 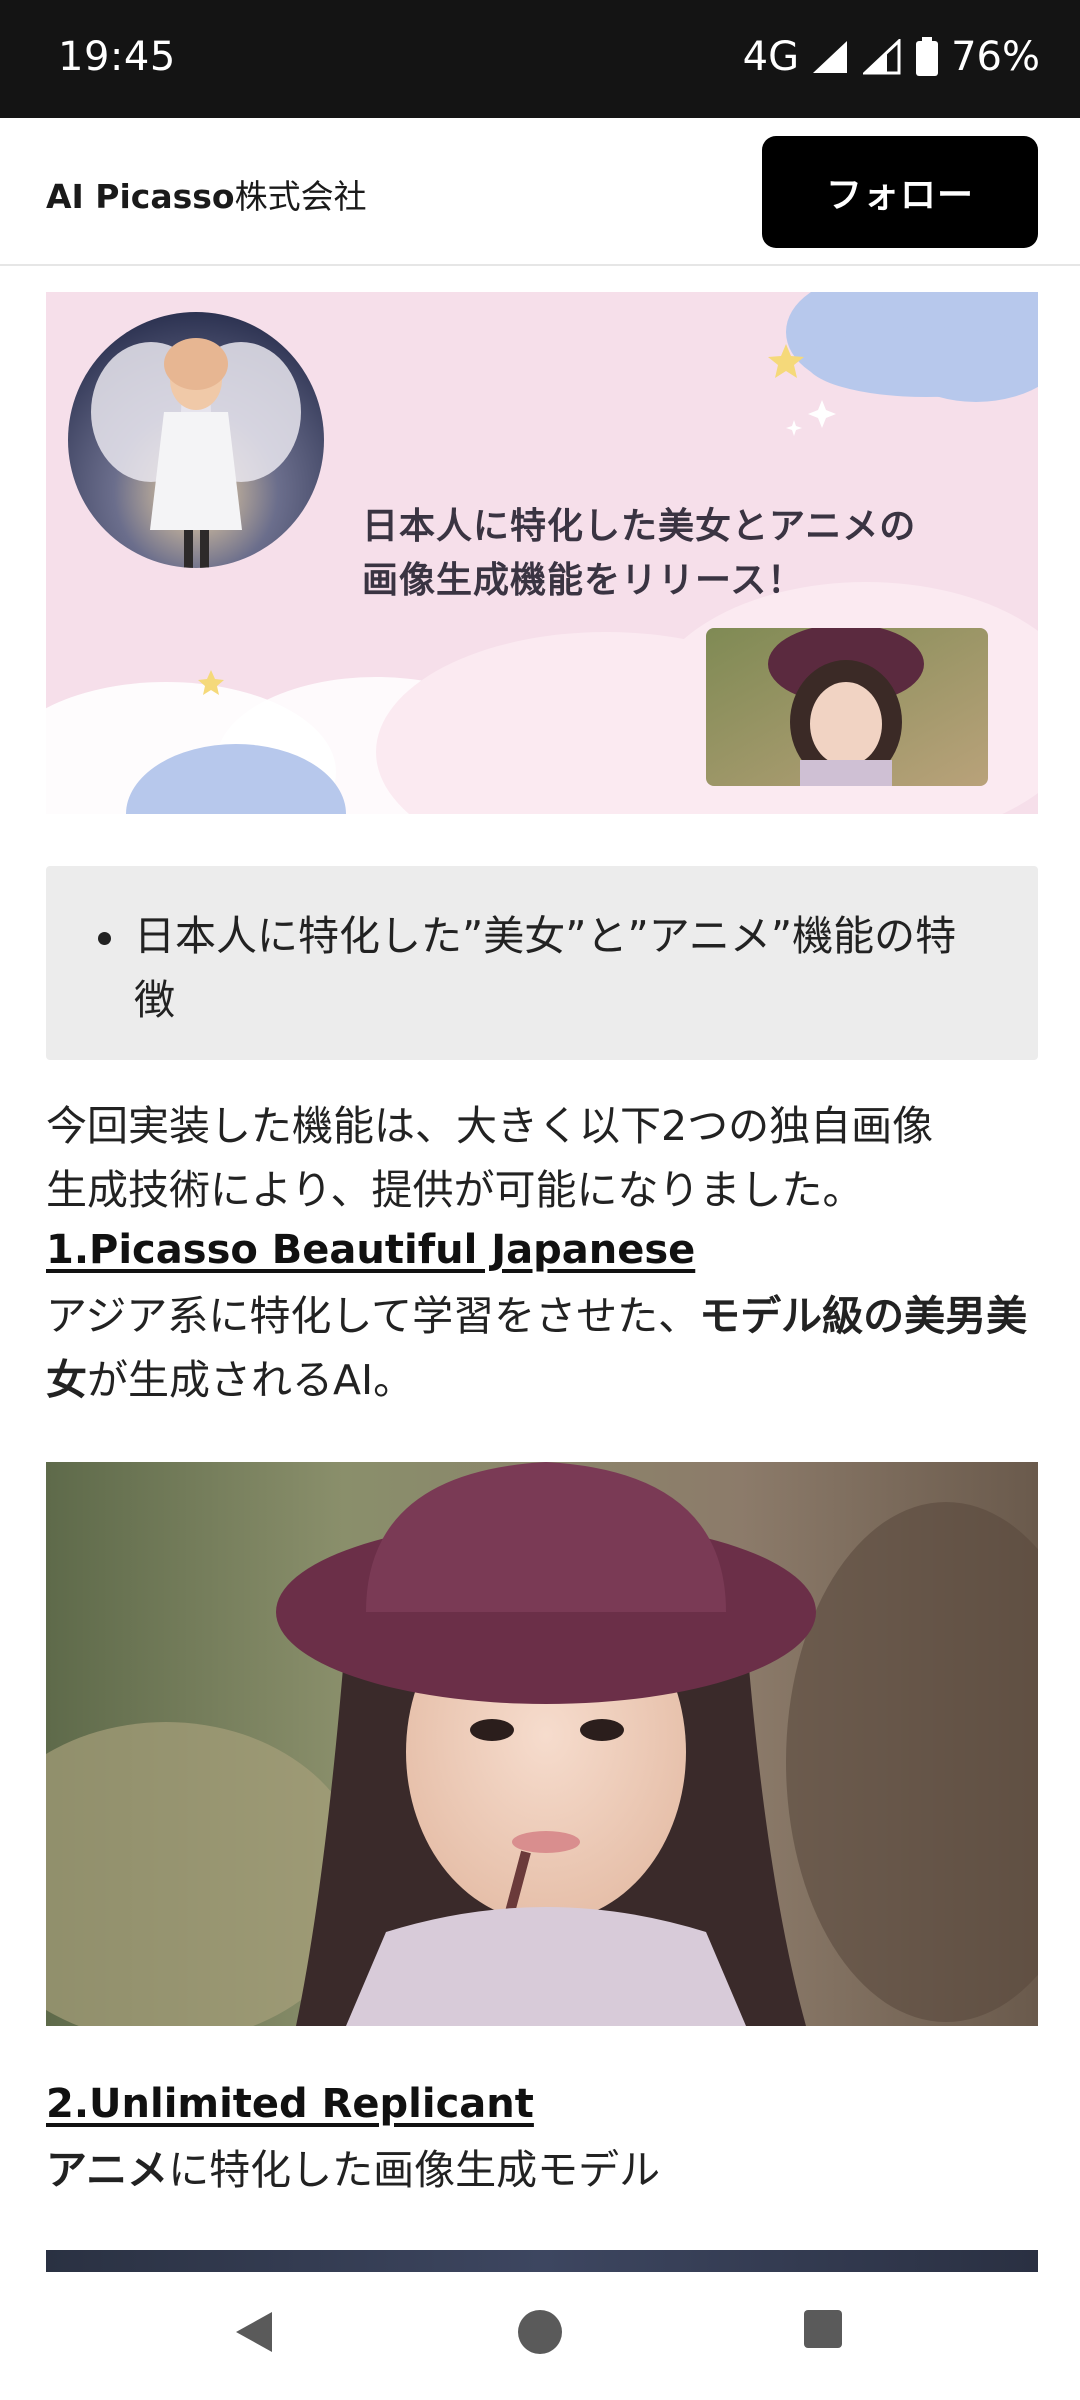 I want to click on follow-button: フォロー, so click(x=900, y=192).